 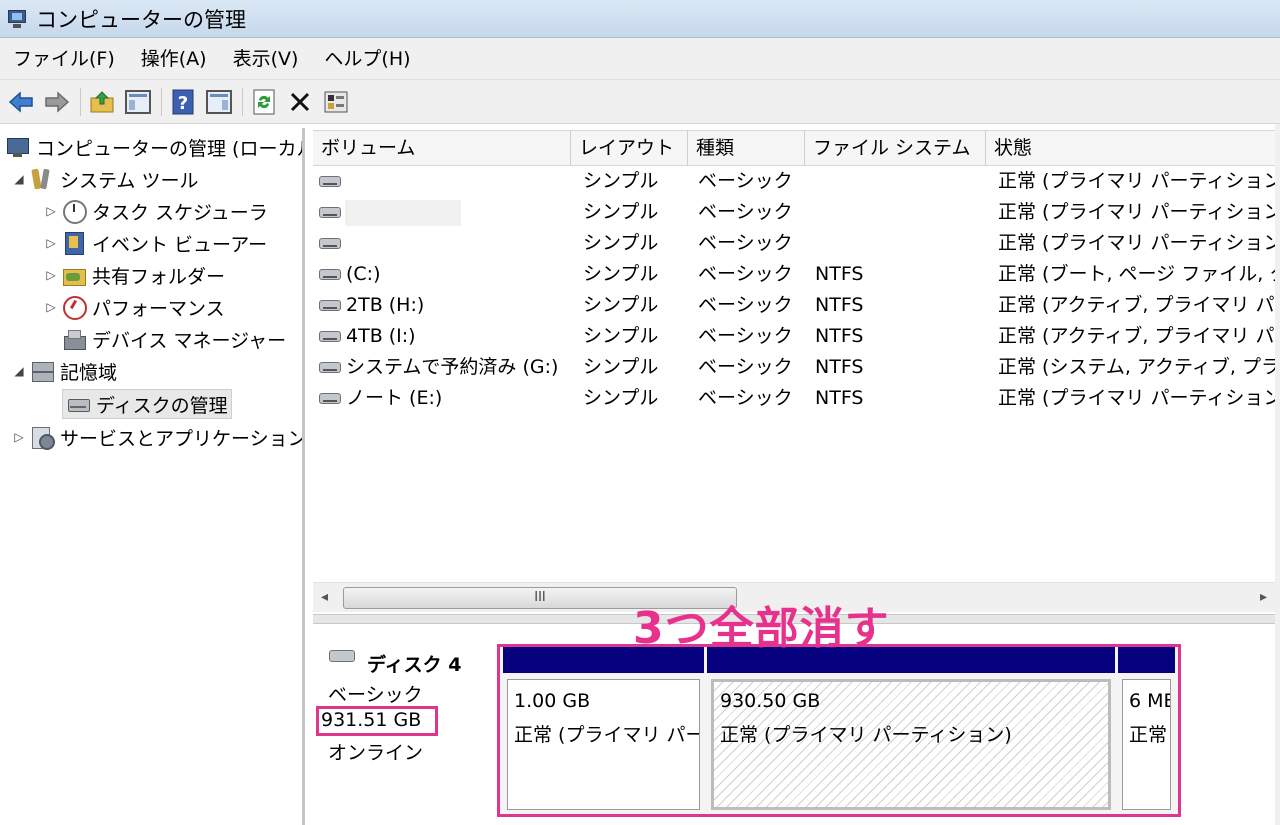 I want to click on partition-3: 6 MB 正常, so click(x=1146, y=730).